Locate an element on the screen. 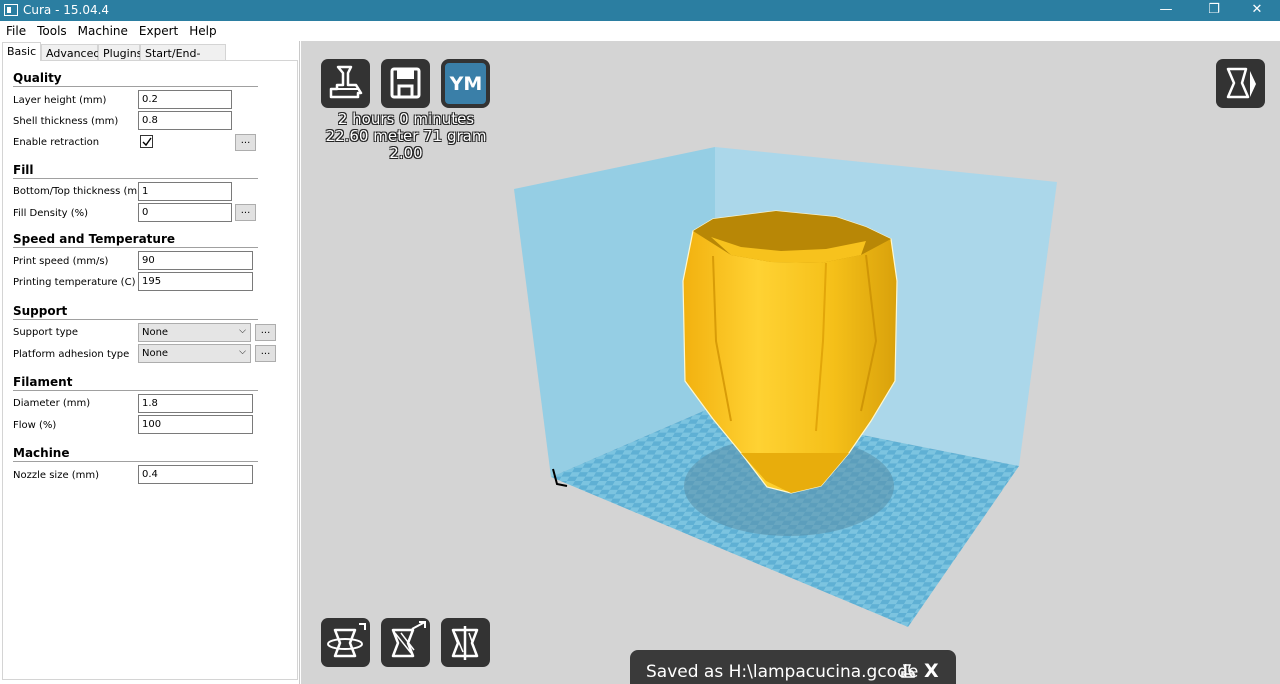 Image resolution: width=1280 pixels, height=684 pixels. retraction-checkbox is located at coordinates (146, 141).